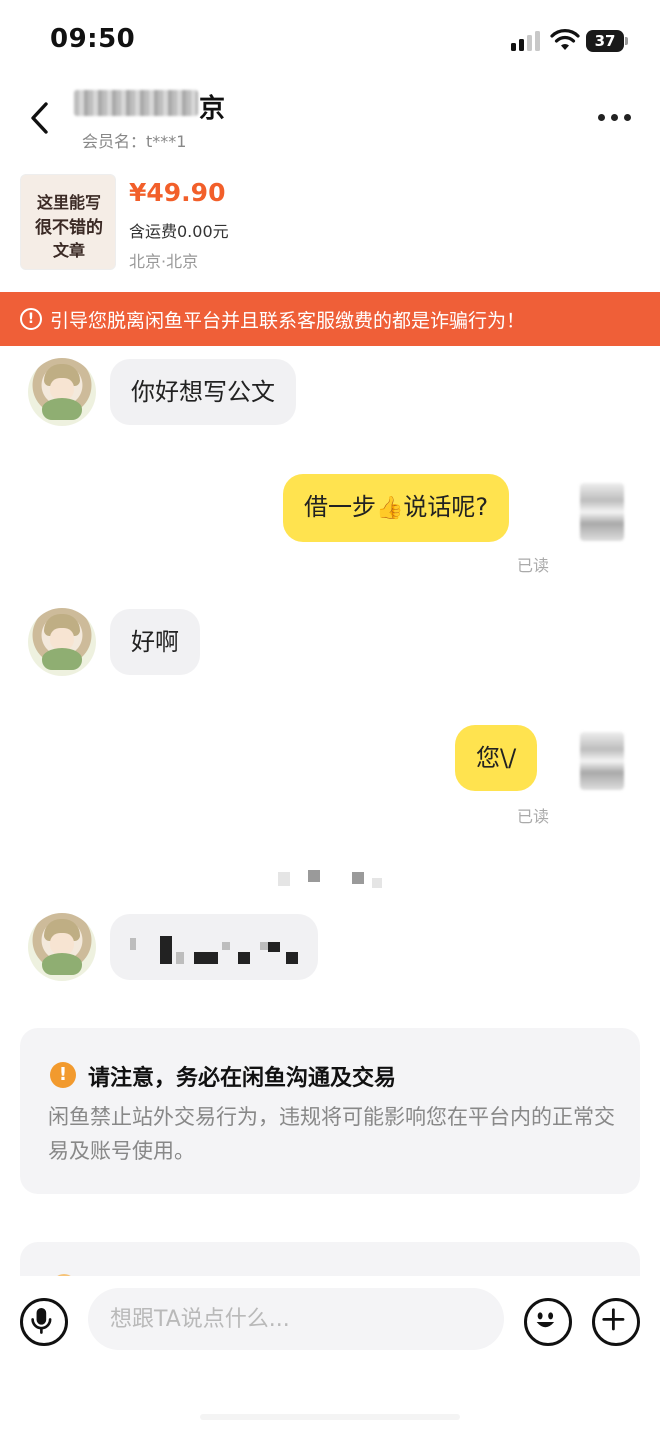 Image resolution: width=660 pixels, height=1429 pixels. Describe the element at coordinates (296, 1319) in the screenshot. I see `message-input` at that location.